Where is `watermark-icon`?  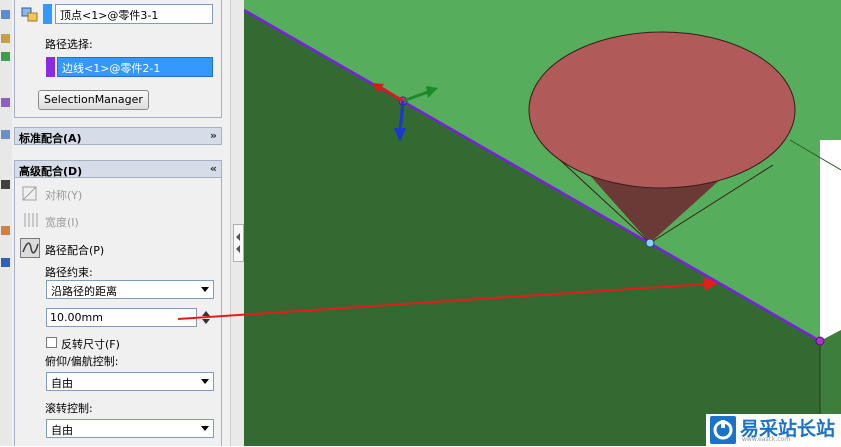
watermark-icon is located at coordinates (723, 430).